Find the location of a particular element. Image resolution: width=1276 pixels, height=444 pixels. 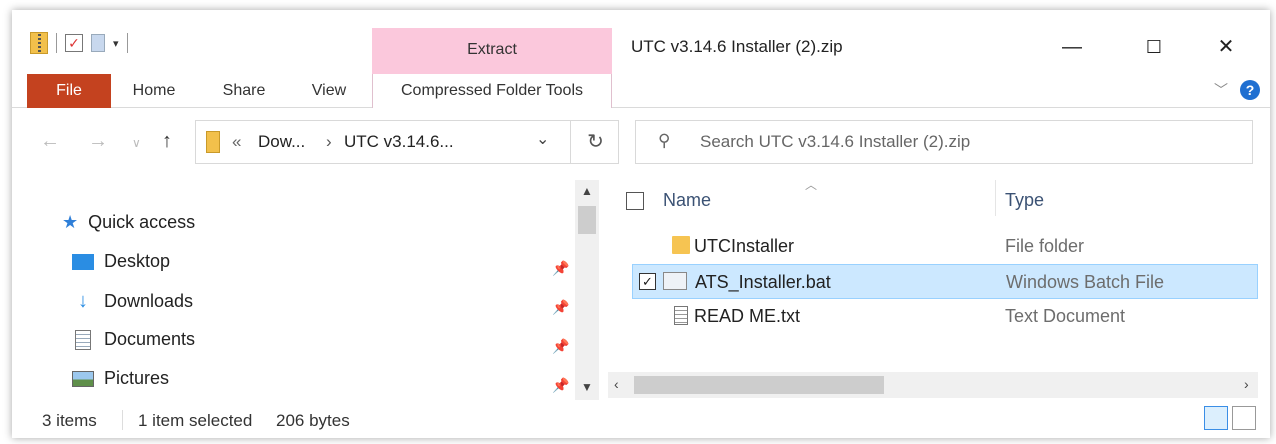

text-file-icon is located at coordinates (681, 315).